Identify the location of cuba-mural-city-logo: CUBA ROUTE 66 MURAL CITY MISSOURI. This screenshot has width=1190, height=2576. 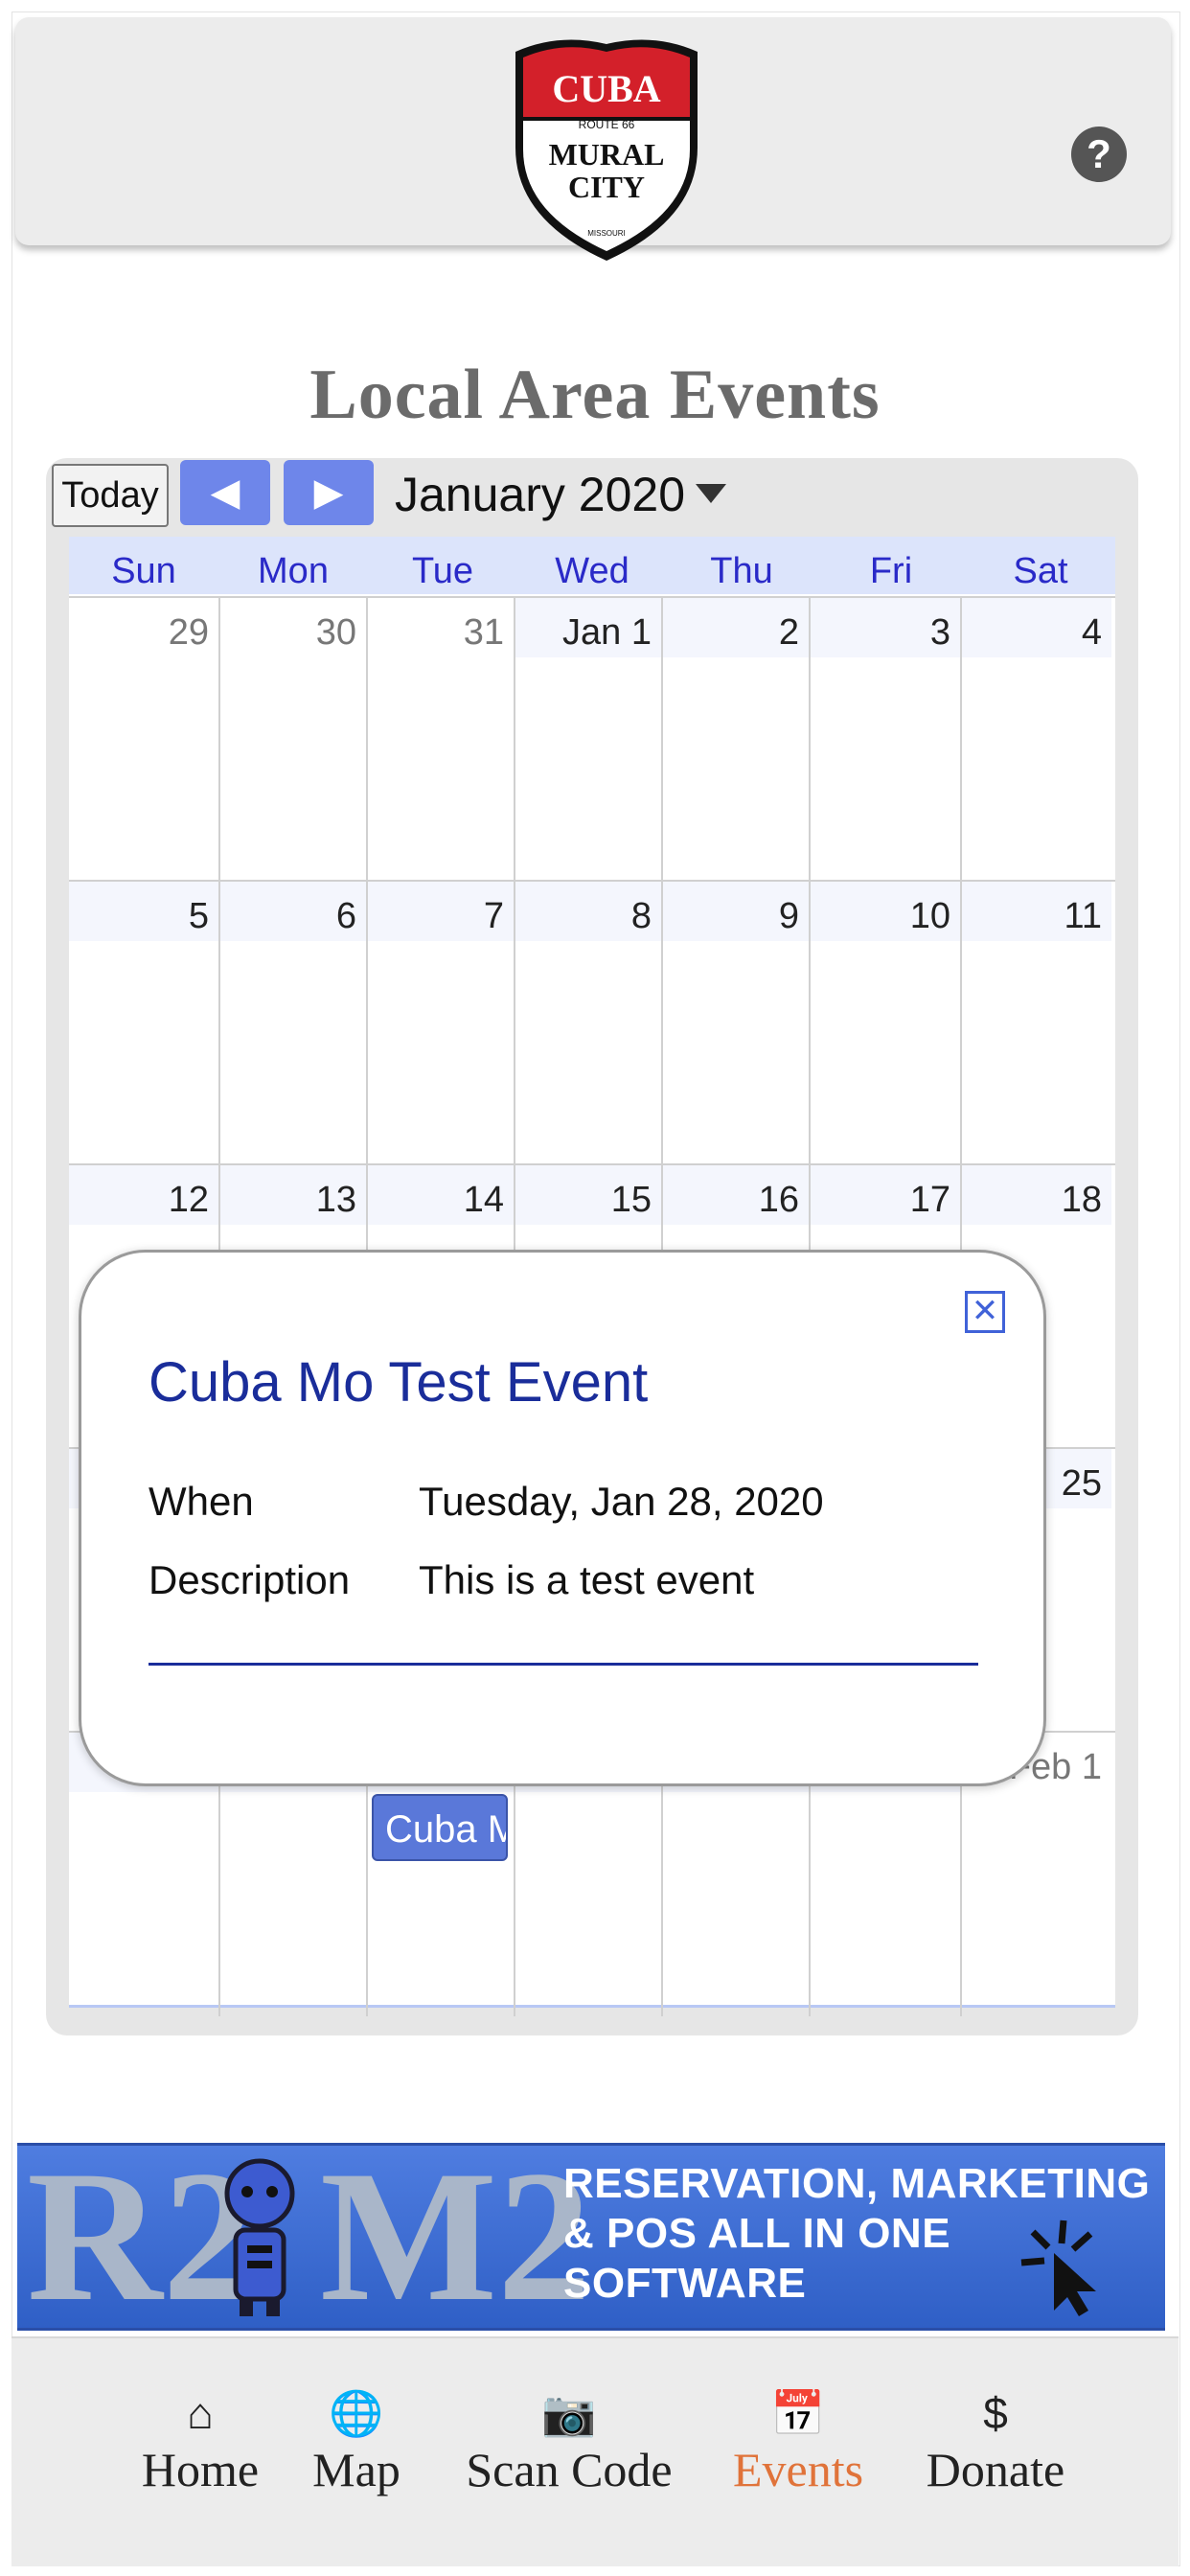
(606, 148).